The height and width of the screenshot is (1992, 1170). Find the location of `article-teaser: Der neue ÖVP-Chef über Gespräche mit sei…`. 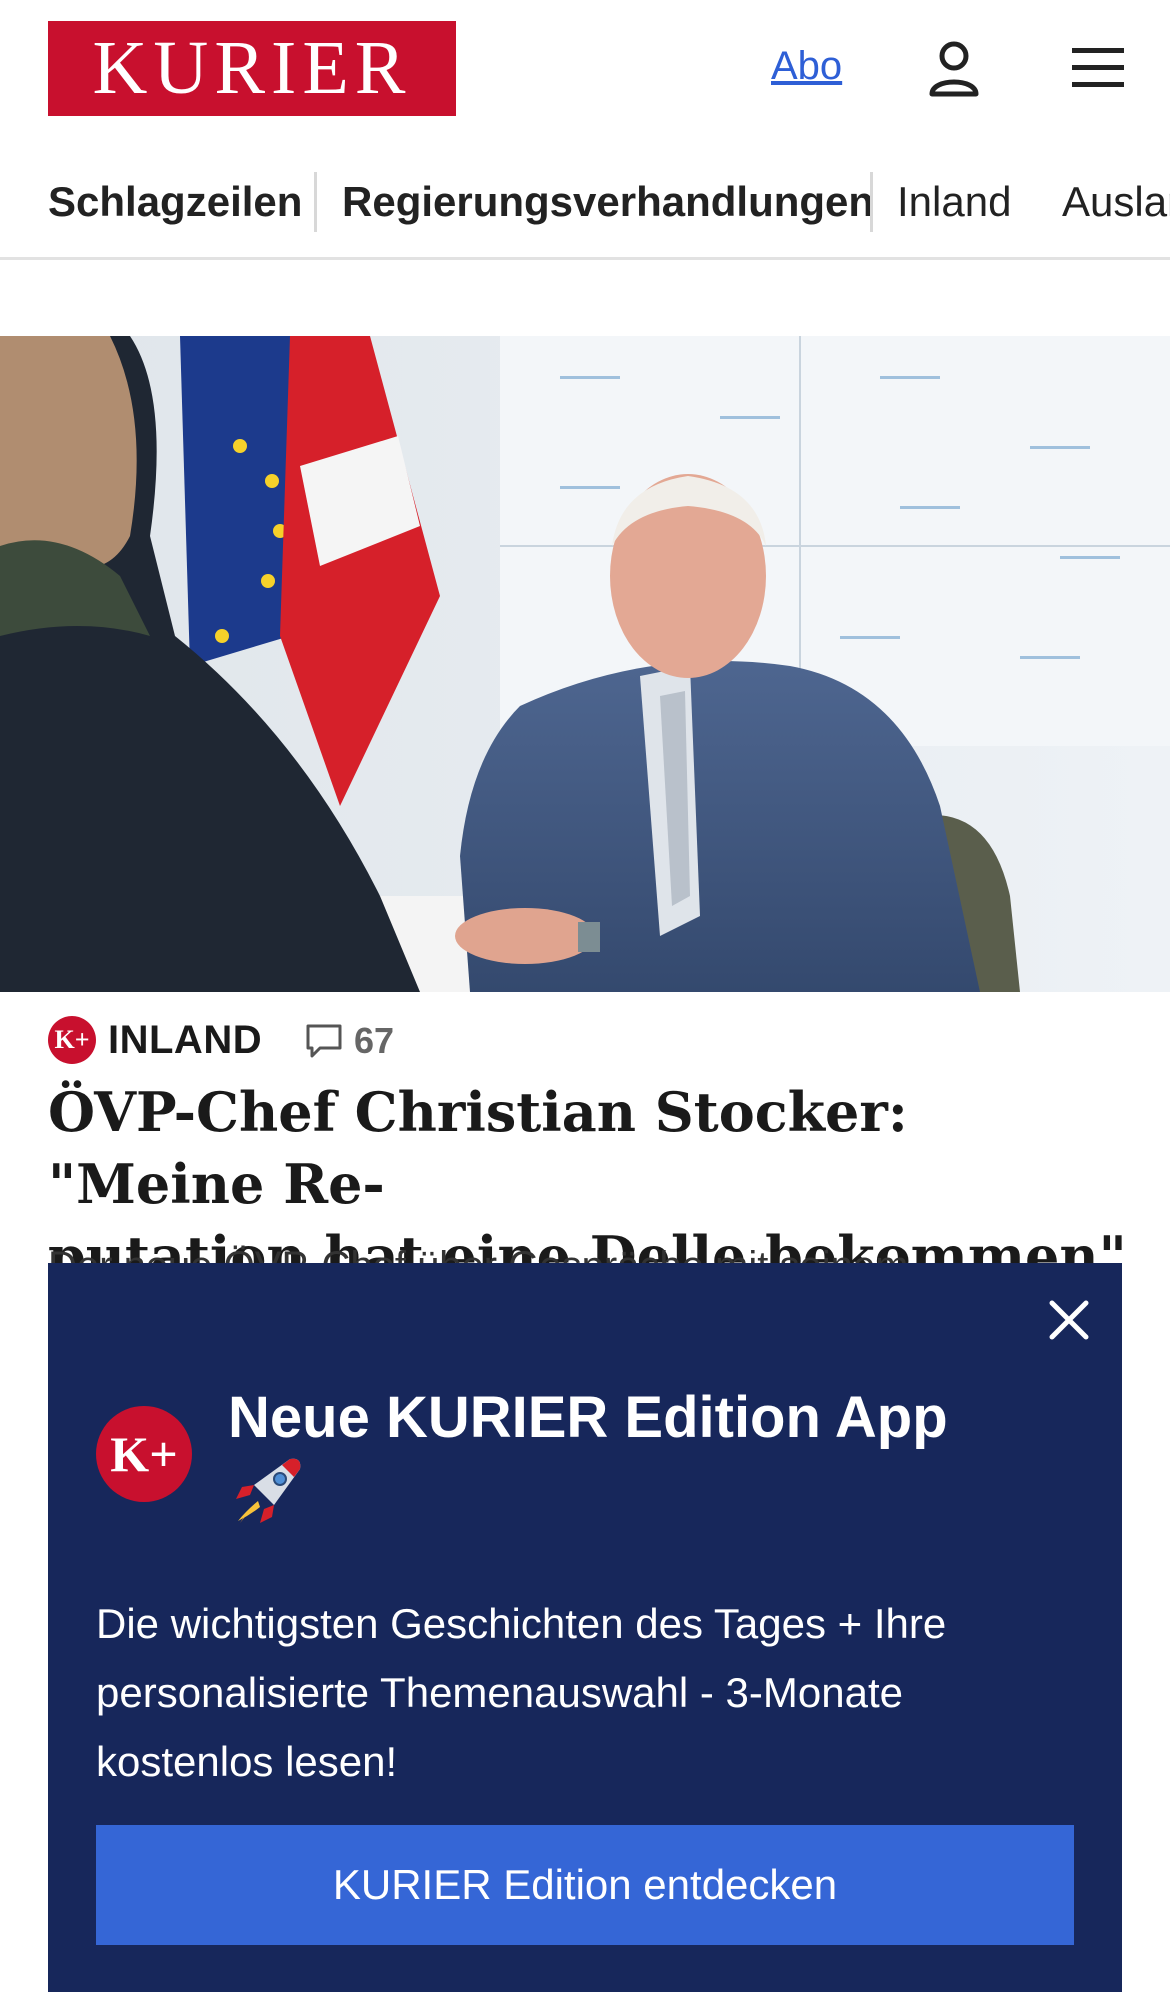

article-teaser: Der neue ÖVP-Chef über Gespräche mit sei… is located at coordinates (588, 1254).